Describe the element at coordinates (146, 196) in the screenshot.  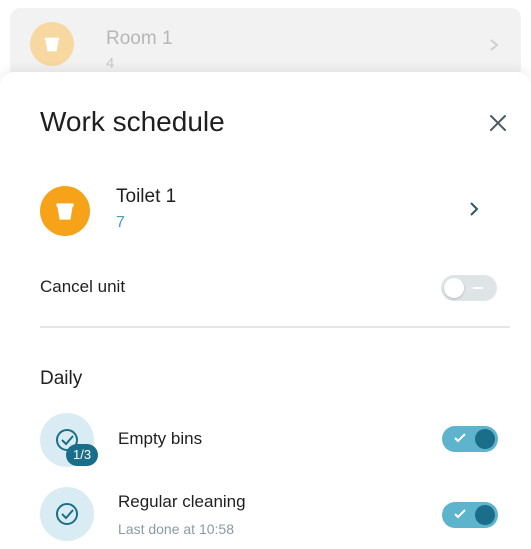
I see `unit-title: Toilet 1` at that location.